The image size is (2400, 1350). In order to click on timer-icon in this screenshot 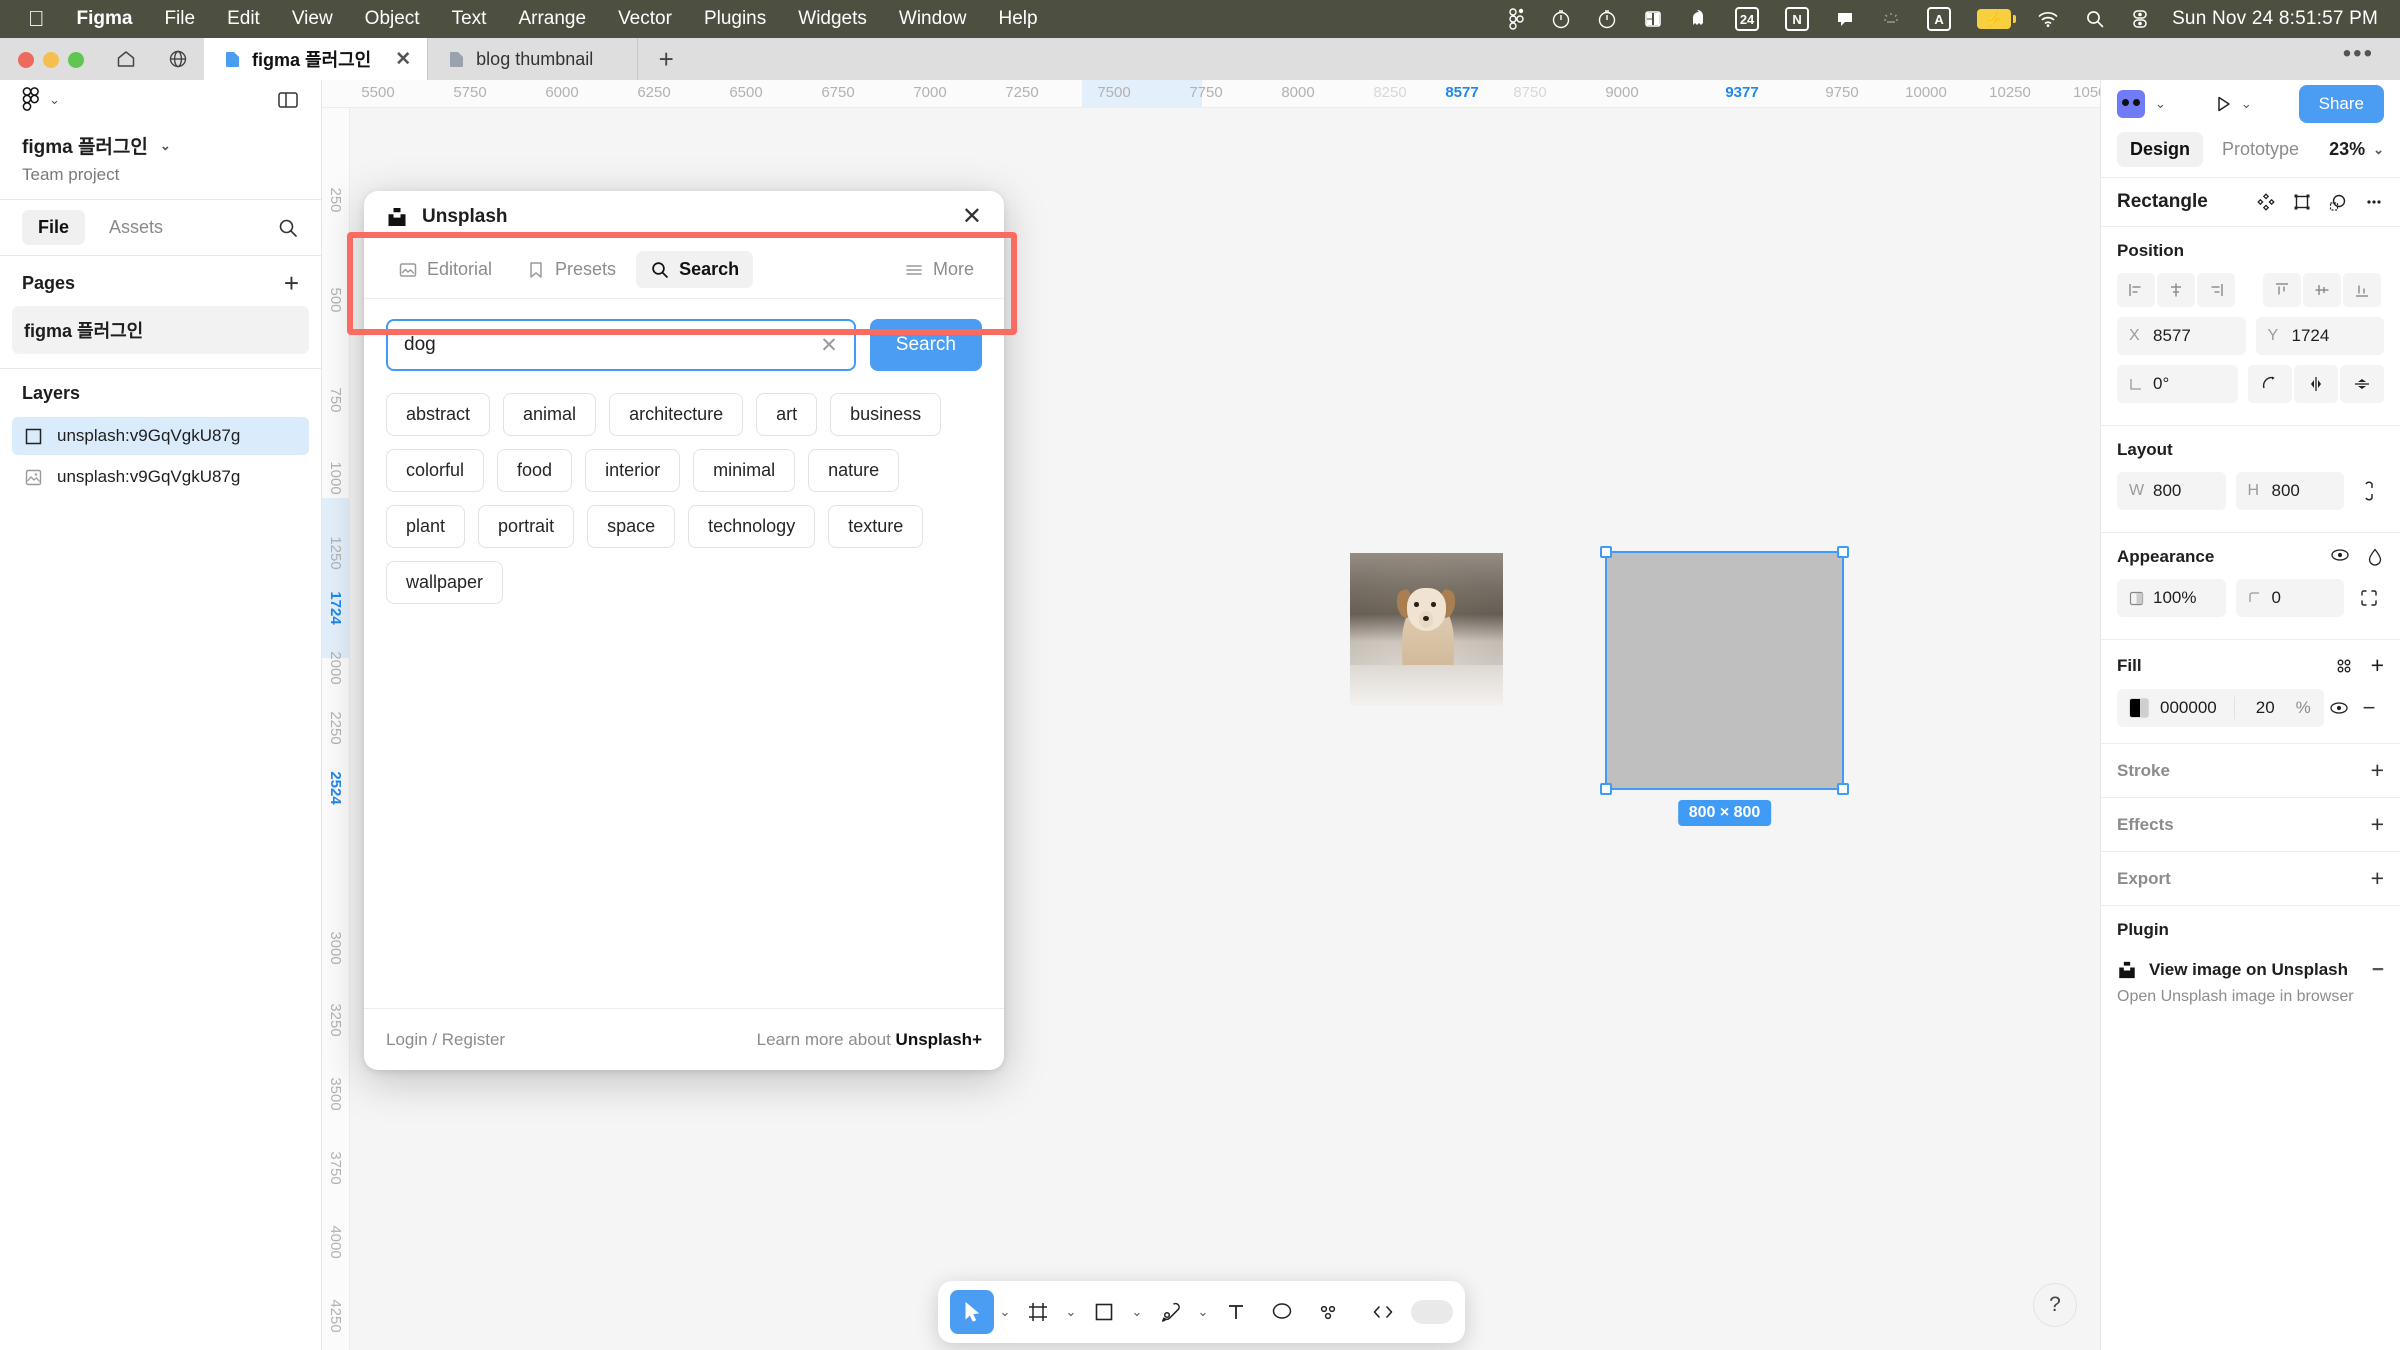, I will do `click(1561, 19)`.